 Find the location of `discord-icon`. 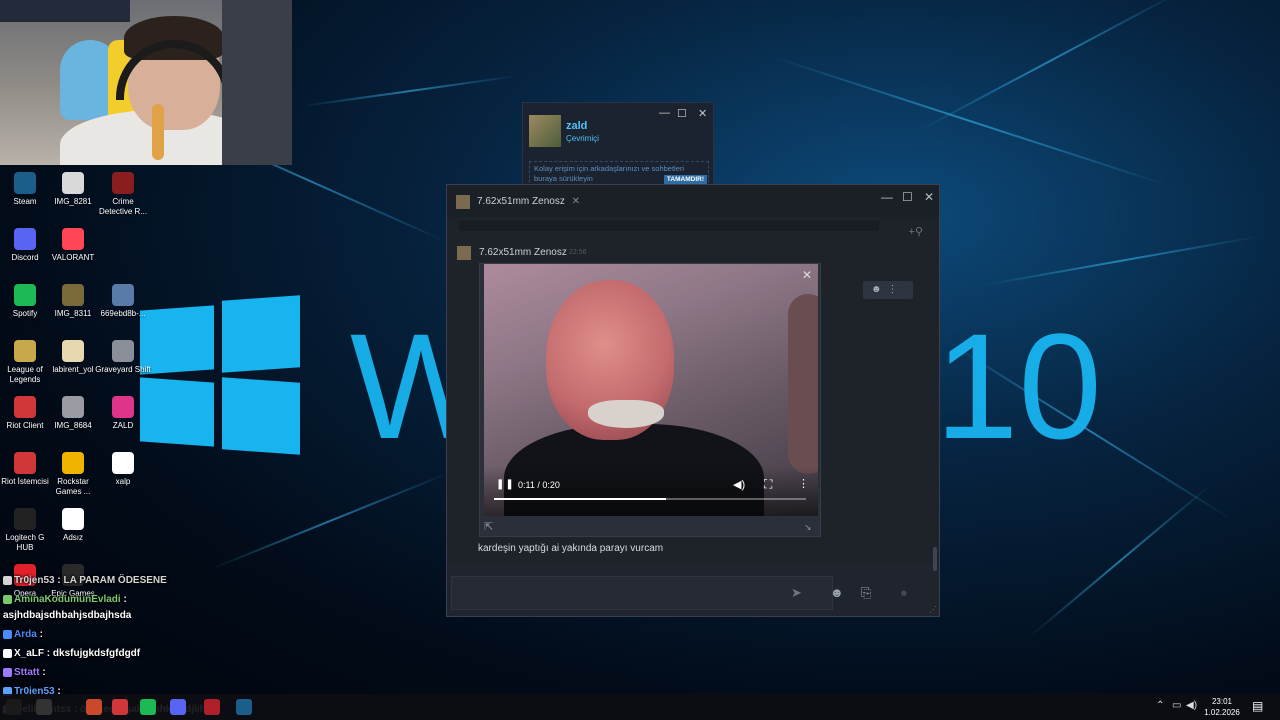

discord-icon is located at coordinates (178, 707).